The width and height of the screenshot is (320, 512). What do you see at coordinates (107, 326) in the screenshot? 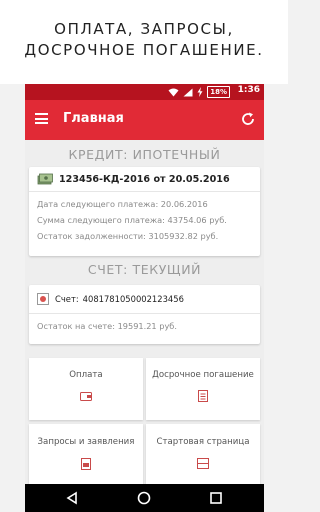
I see `account-balance: Остаток на счете: 19591.21 руб.` at bounding box center [107, 326].